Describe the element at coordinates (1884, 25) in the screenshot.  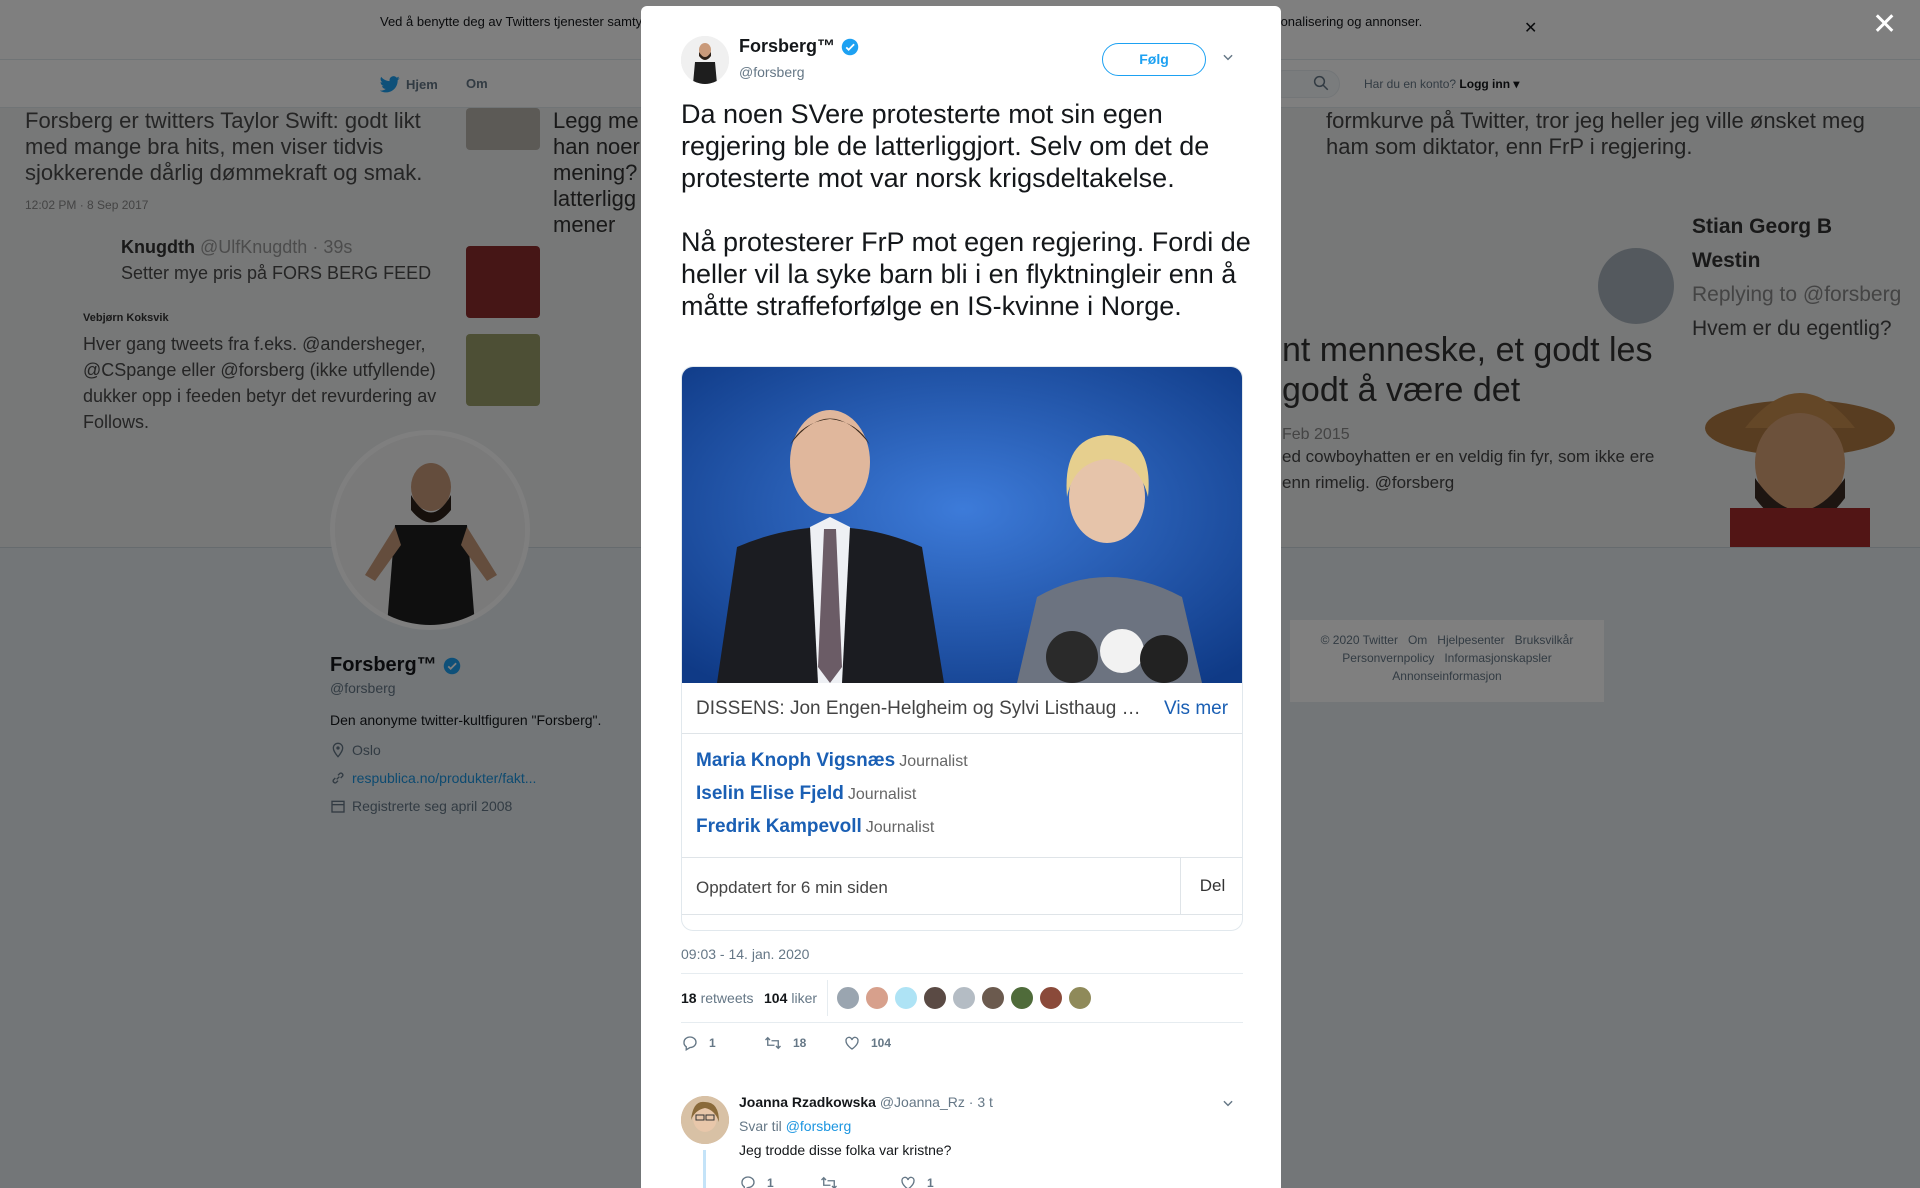
I see `close-icon: ✕` at that location.